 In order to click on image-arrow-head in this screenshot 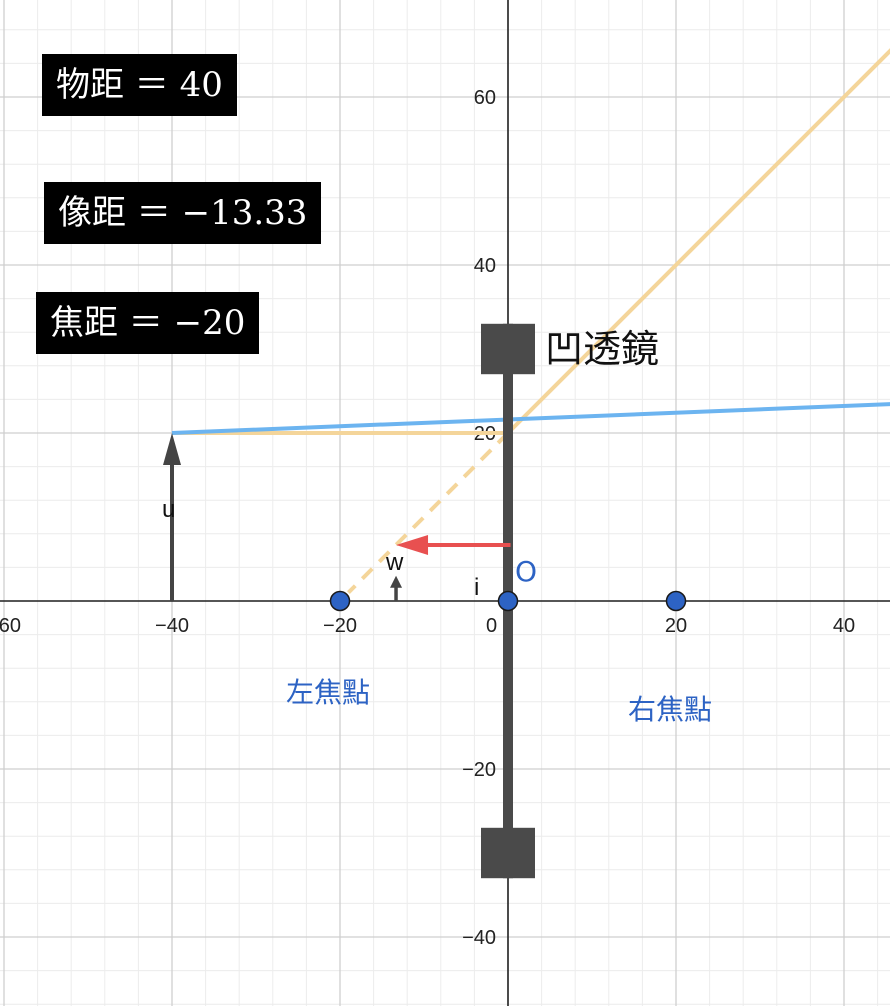, I will do `click(396, 581)`.